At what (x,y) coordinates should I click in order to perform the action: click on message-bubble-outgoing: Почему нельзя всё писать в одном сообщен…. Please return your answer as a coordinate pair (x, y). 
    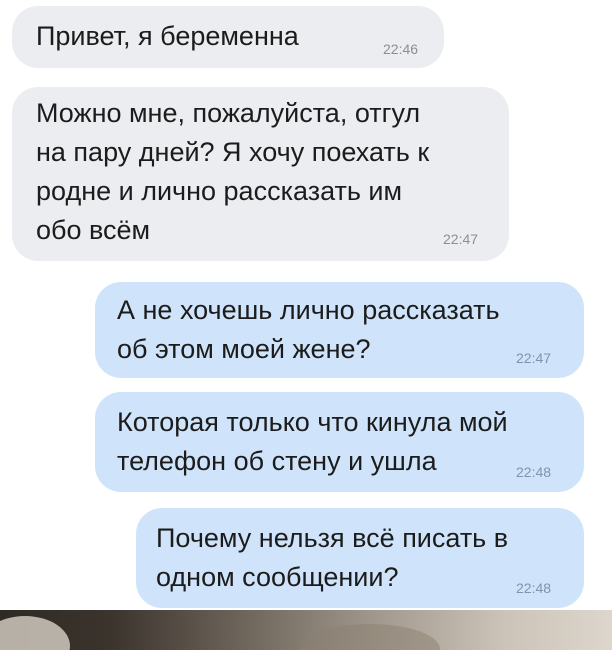
    Looking at the image, I should click on (360, 558).